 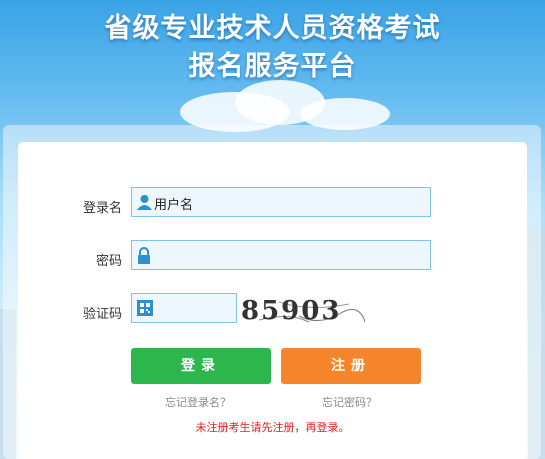 I want to click on username-label: 登录名, so click(x=102, y=208).